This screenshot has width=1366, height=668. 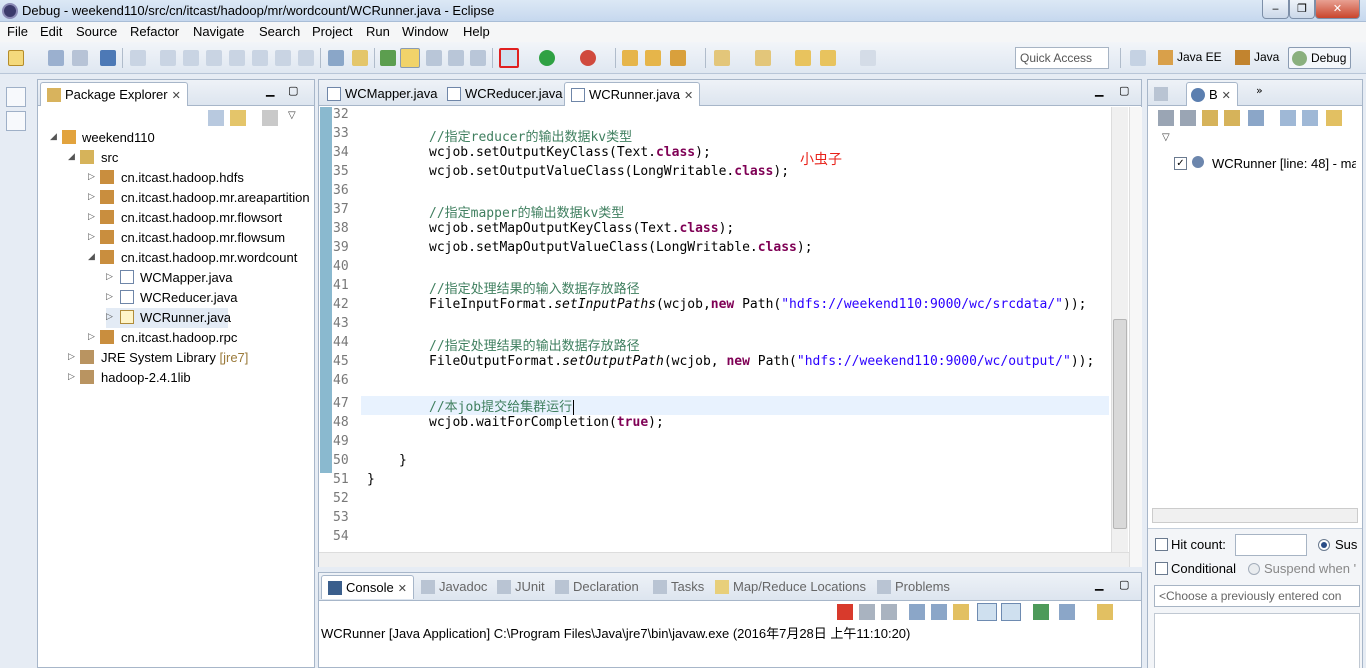 What do you see at coordinates (410, 58) in the screenshot?
I see `toggle-mark-occurrences-icon` at bounding box center [410, 58].